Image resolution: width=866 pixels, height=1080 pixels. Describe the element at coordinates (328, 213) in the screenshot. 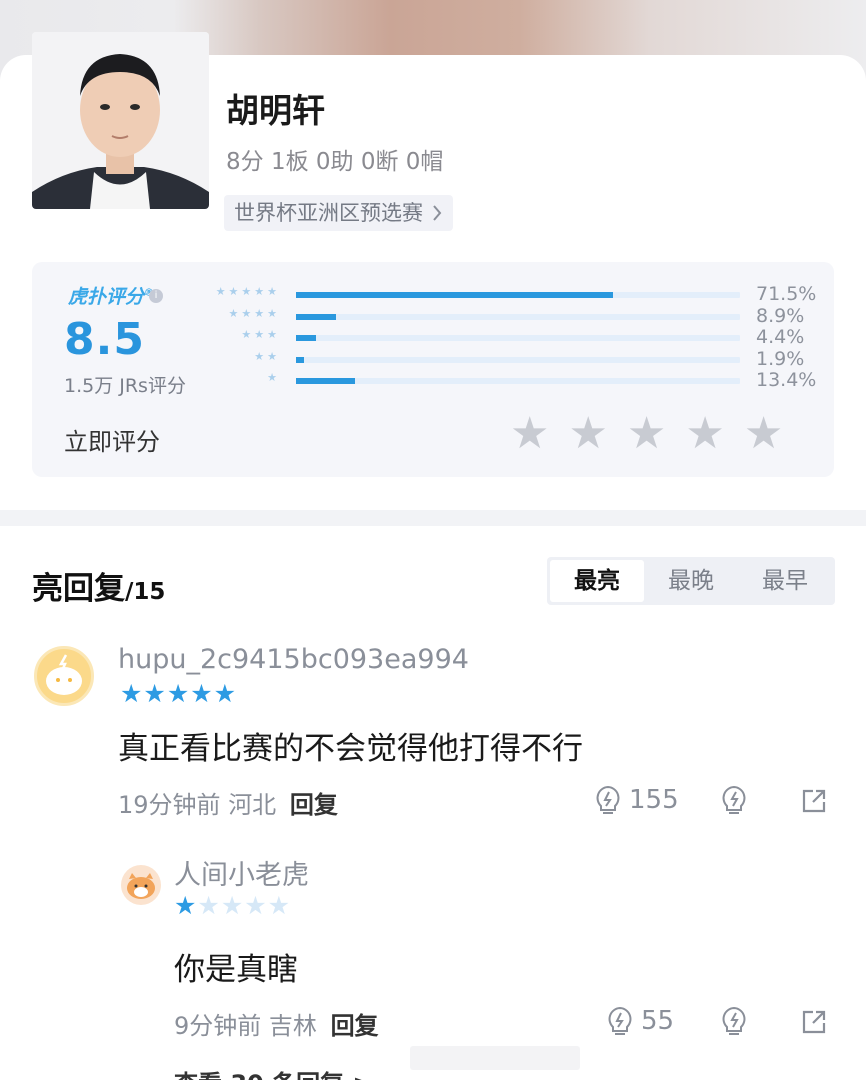

I see `event-label: 世界杯亚洲区预选赛` at that location.